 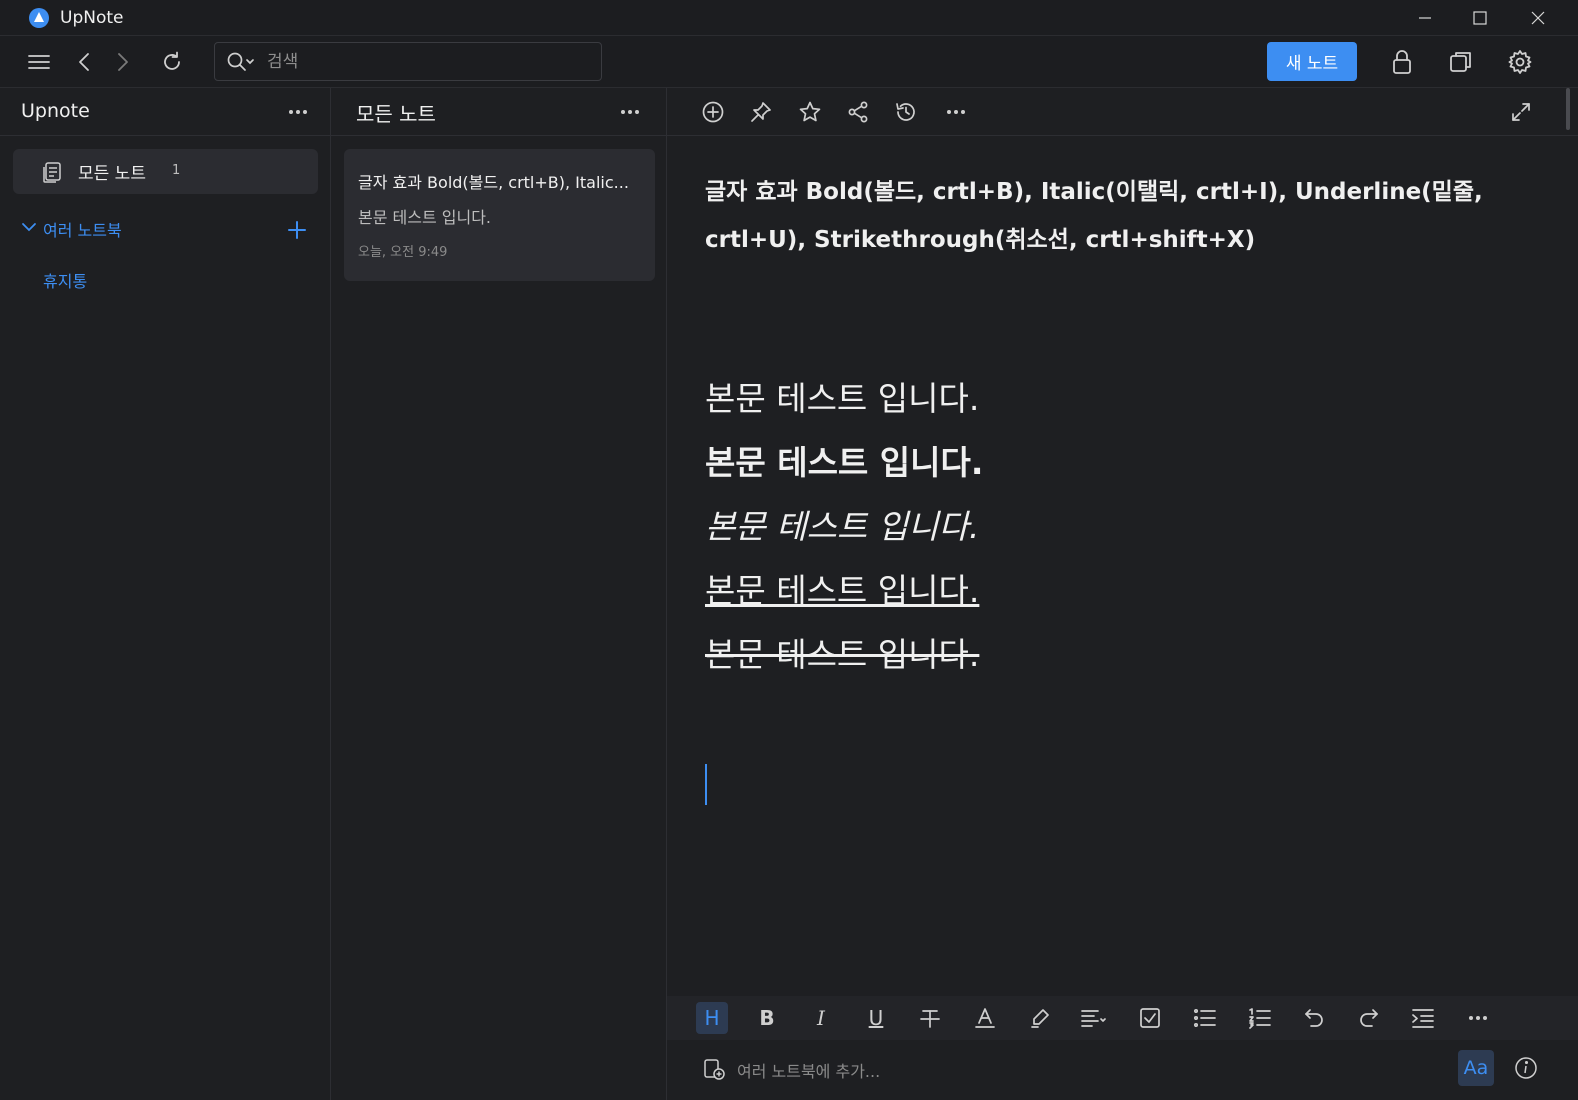 I want to click on chevron-right-icon, so click(x=123, y=62).